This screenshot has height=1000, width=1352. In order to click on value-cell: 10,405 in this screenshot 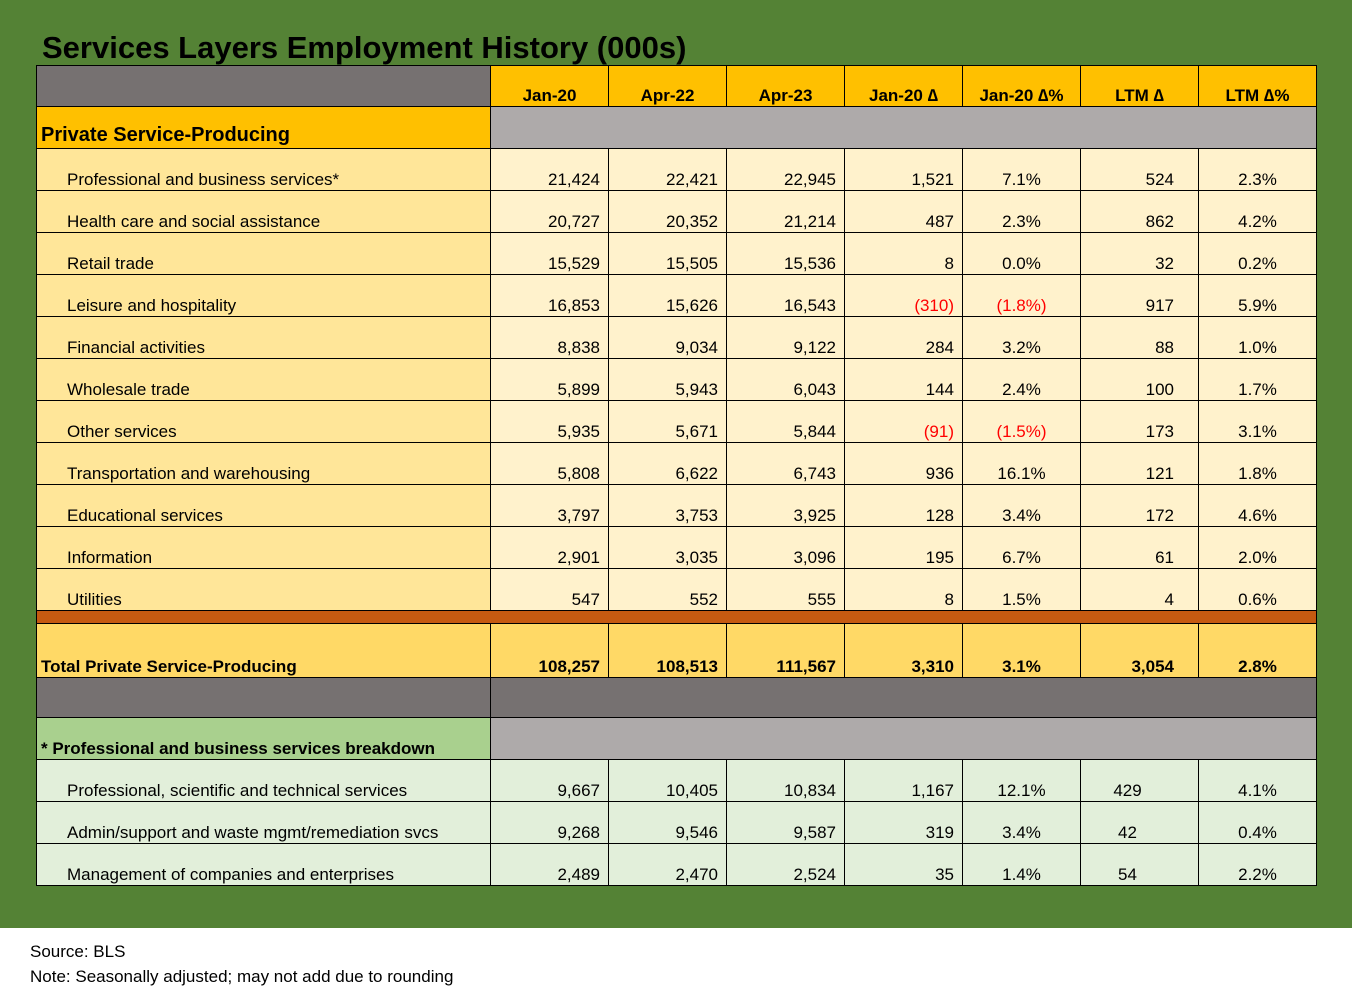, I will do `click(667, 780)`.